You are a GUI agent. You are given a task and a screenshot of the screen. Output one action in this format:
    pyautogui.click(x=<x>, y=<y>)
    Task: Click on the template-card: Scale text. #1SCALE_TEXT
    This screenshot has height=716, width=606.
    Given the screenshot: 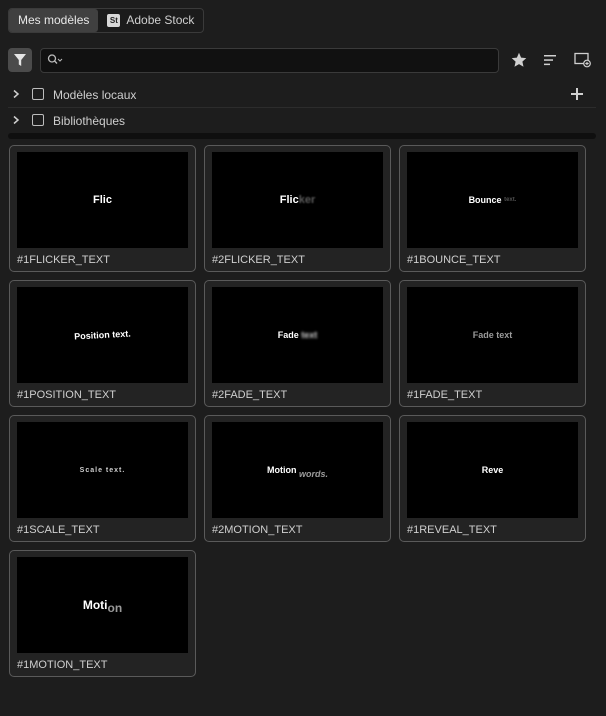 What is the action you would take?
    pyautogui.click(x=102, y=478)
    